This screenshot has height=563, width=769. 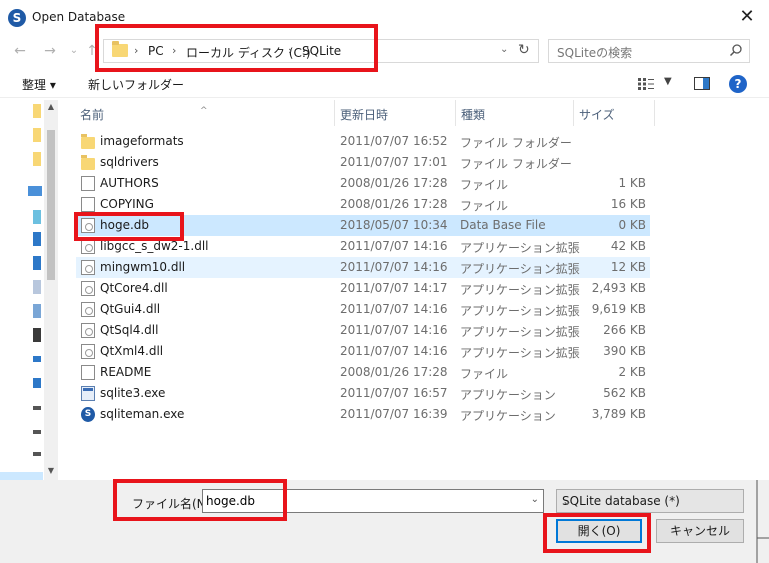 What do you see at coordinates (624, 393) in the screenshot?
I see `file-size: 562 KB` at bounding box center [624, 393].